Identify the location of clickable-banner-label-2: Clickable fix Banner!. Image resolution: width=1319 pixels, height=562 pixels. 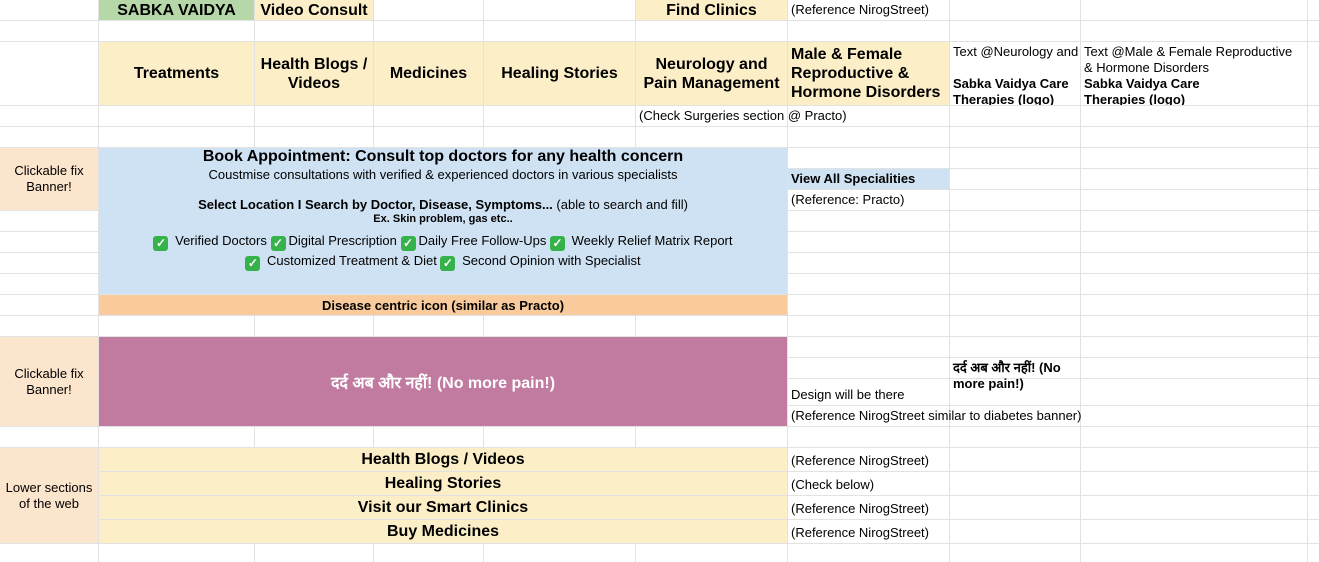
(49, 381).